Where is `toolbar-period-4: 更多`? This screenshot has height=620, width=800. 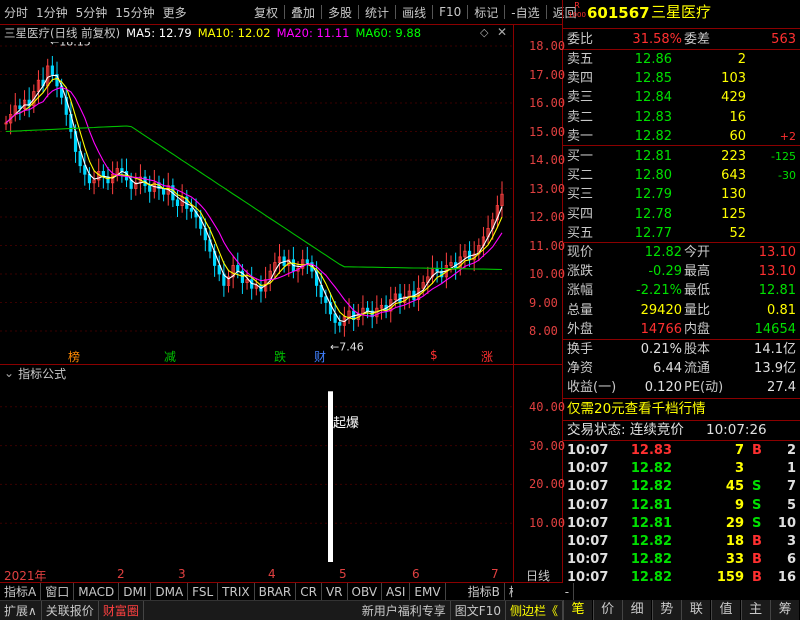 toolbar-period-4: 更多 is located at coordinates (175, 12).